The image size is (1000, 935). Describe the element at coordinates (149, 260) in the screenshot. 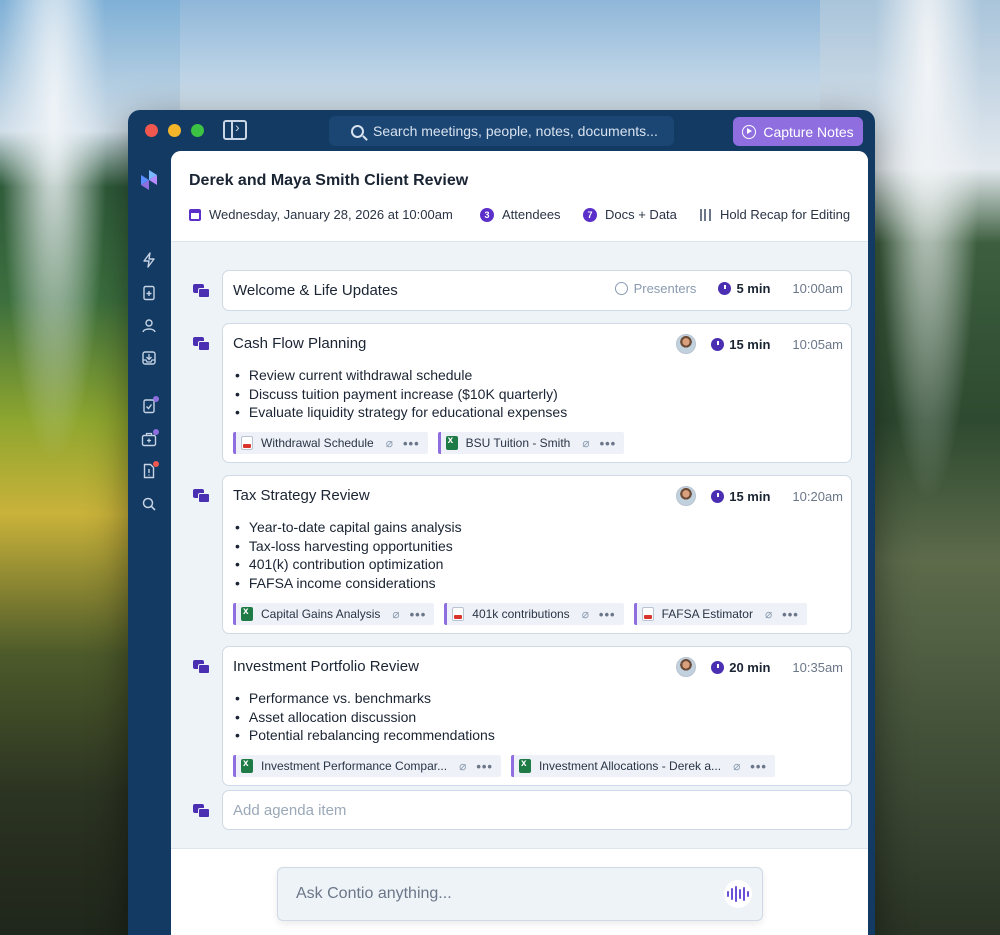

I see `lightning-icon` at that location.